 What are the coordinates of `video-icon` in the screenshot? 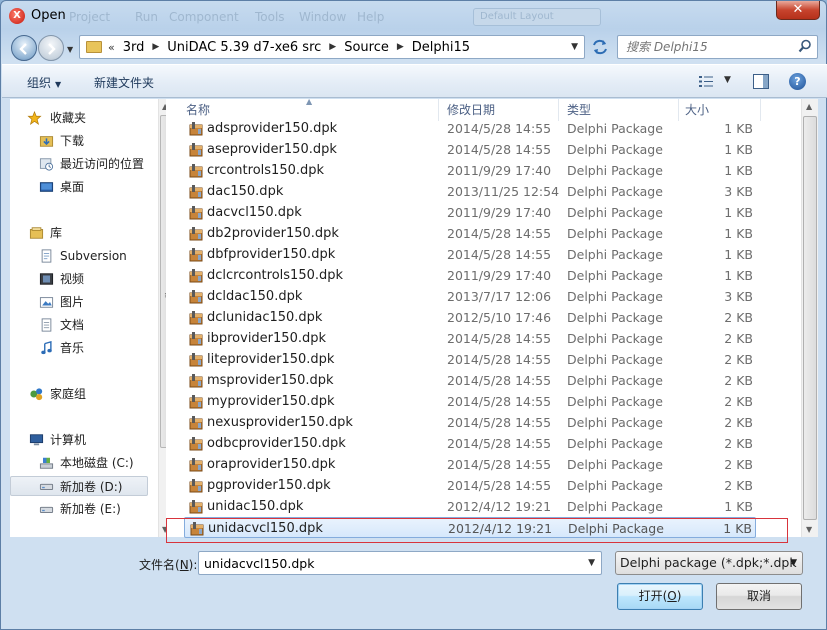 It's located at (46, 279).